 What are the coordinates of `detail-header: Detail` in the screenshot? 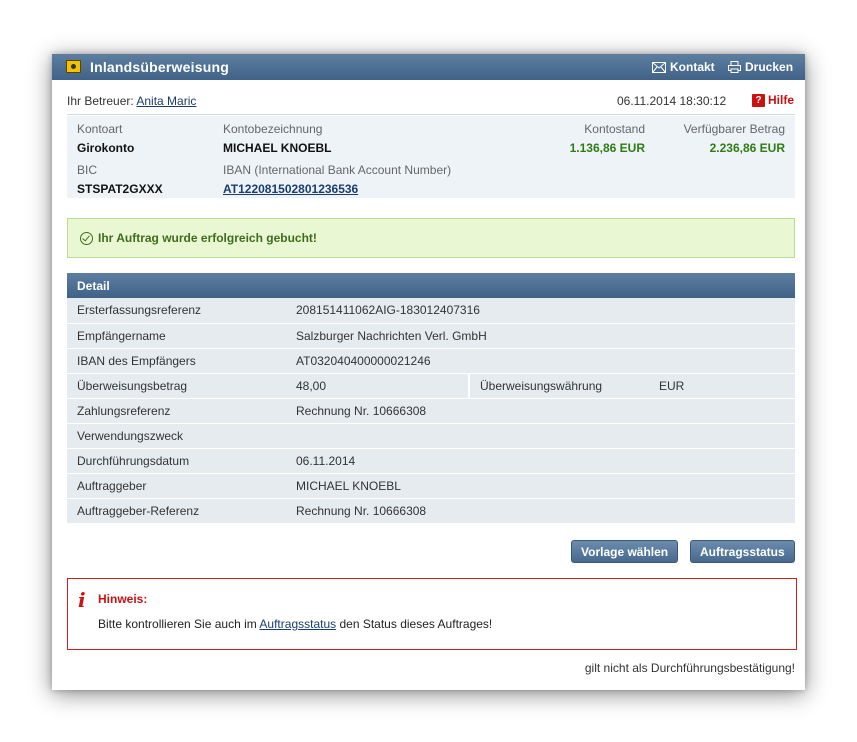 It's located at (431, 285).